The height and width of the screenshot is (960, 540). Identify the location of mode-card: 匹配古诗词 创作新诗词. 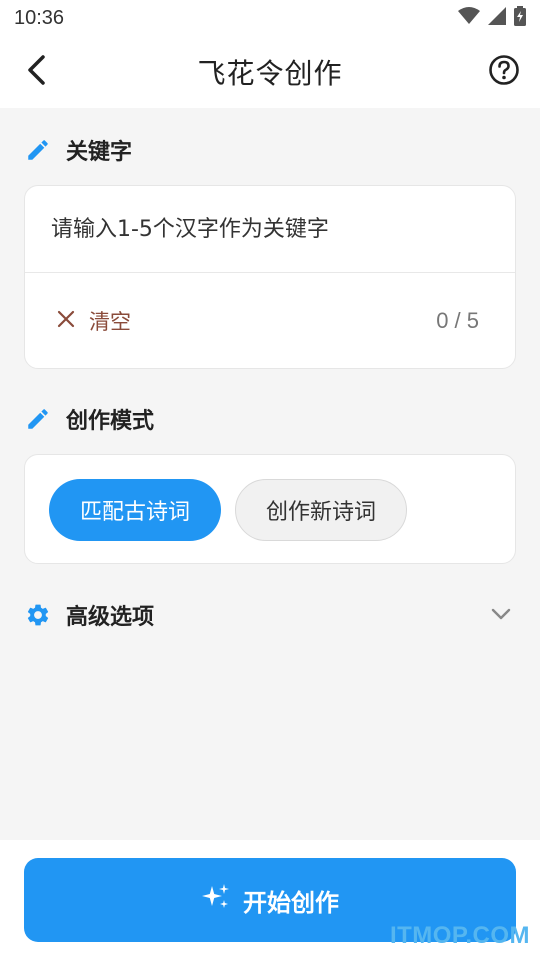
(270, 509).